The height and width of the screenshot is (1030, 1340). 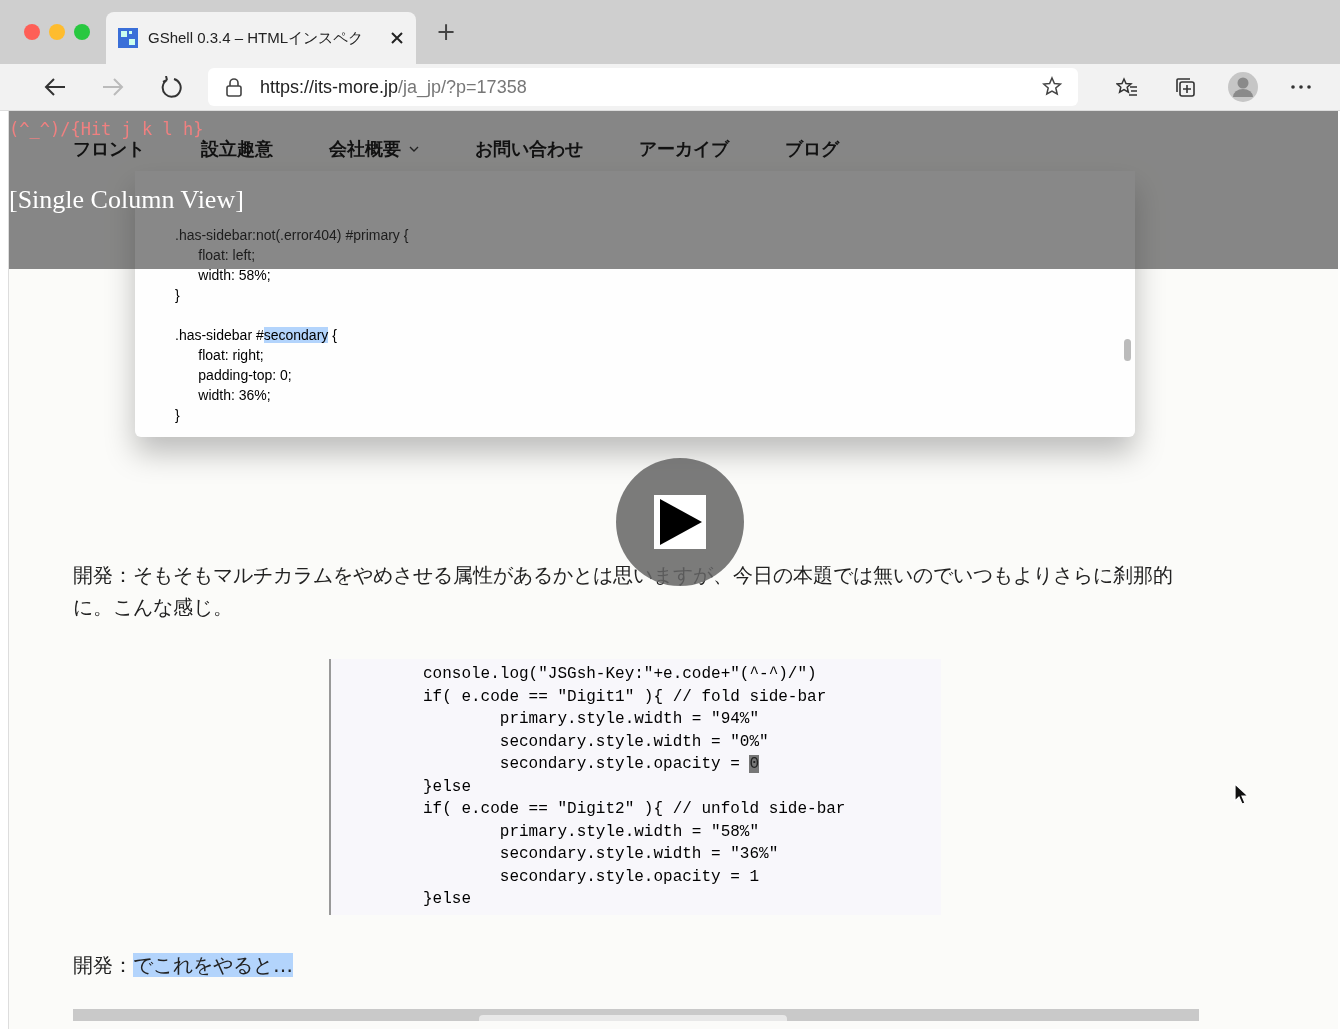 What do you see at coordinates (374, 149) in the screenshot?
I see `nav-link: 会社概要` at bounding box center [374, 149].